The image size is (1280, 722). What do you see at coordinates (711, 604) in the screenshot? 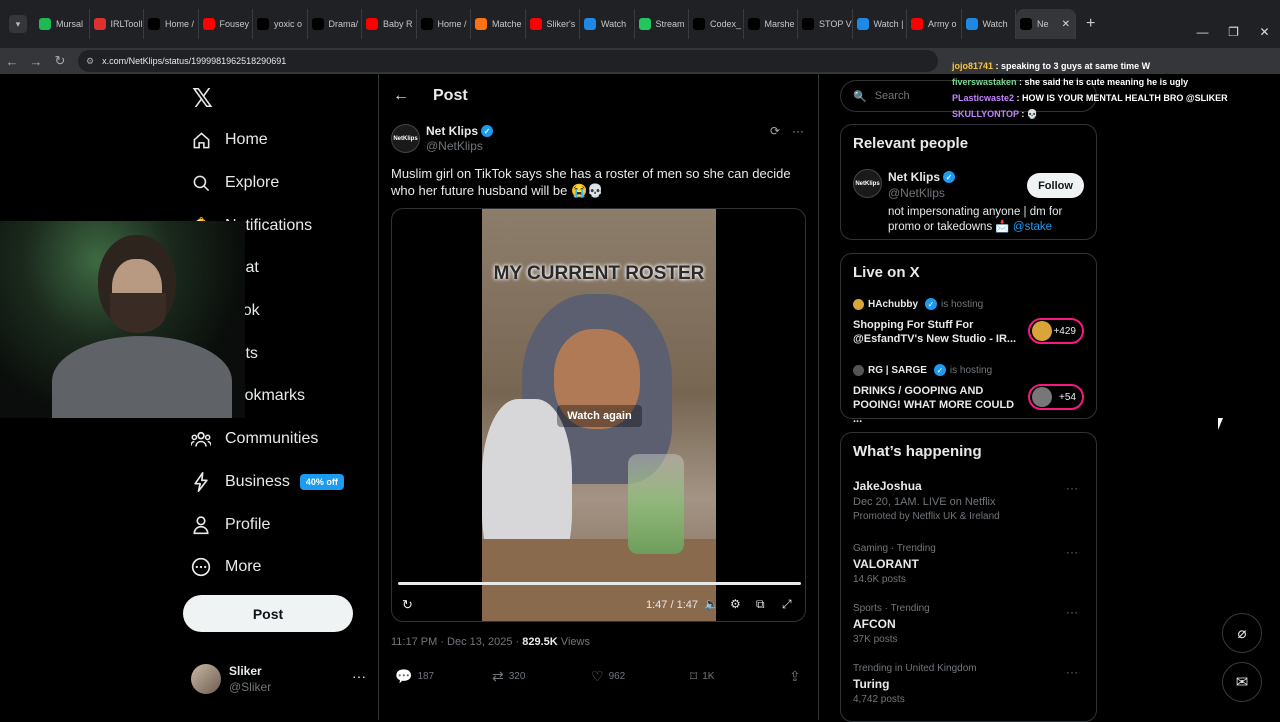
I see `volume-icon: 🔈` at bounding box center [711, 604].